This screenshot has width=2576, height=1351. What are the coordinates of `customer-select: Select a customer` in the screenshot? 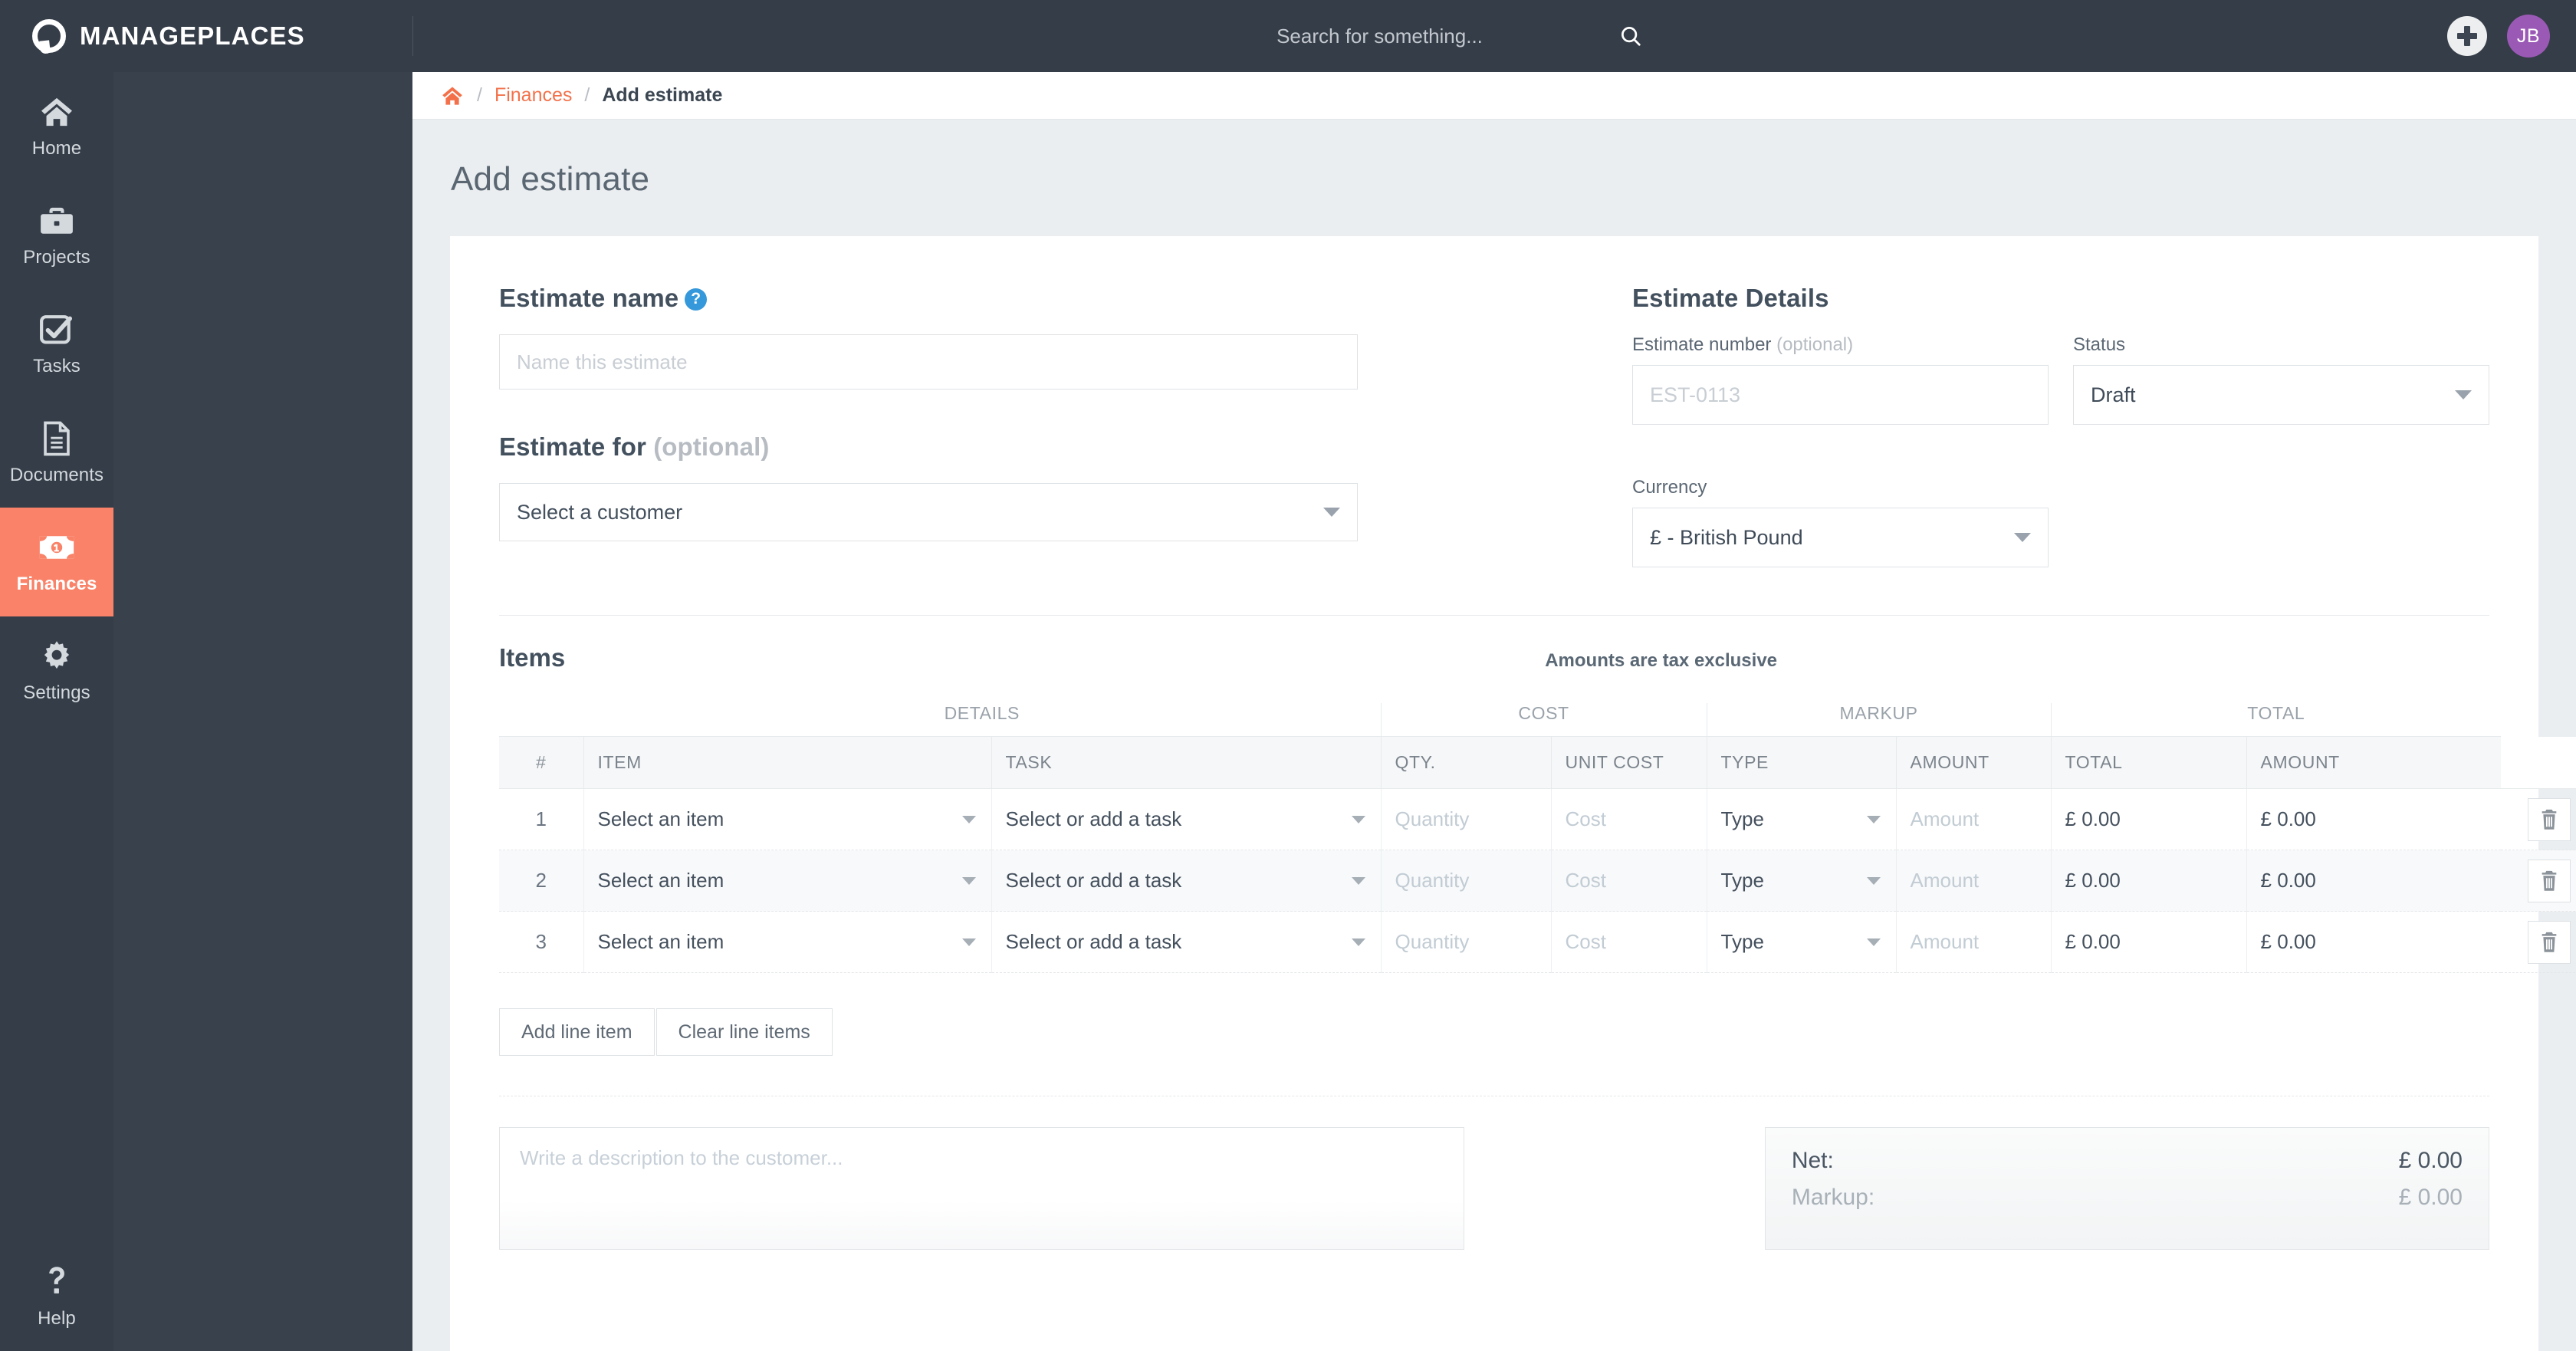 It's located at (929, 512).